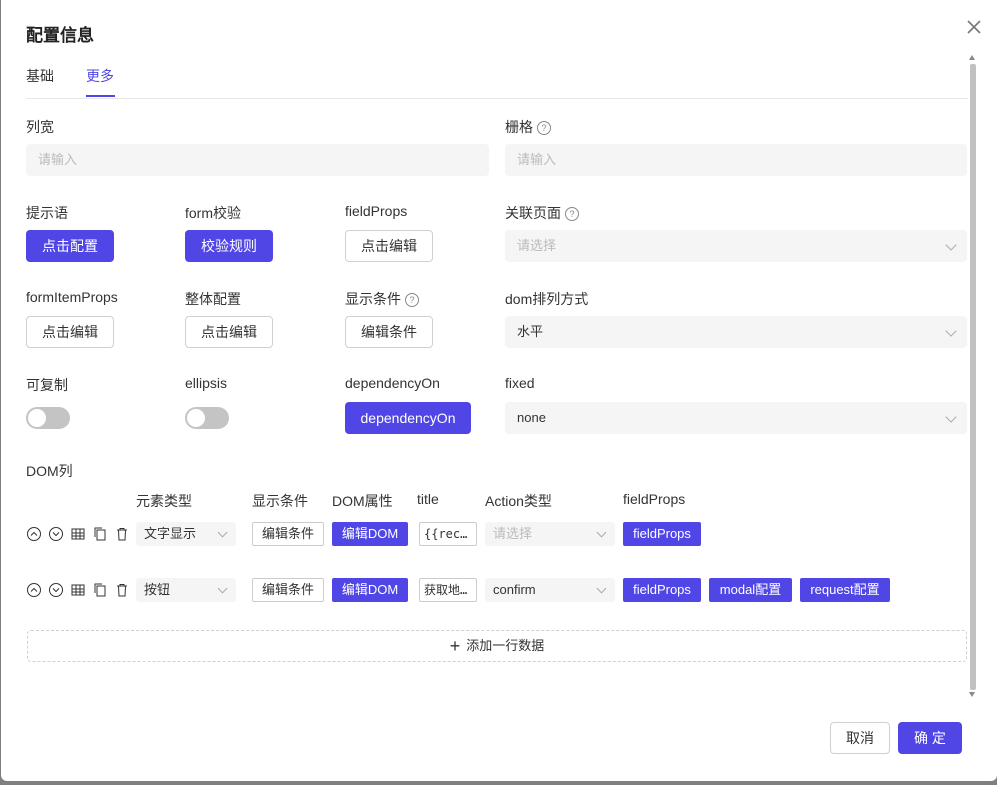  What do you see at coordinates (428, 499) in the screenshot?
I see `header-title: title` at bounding box center [428, 499].